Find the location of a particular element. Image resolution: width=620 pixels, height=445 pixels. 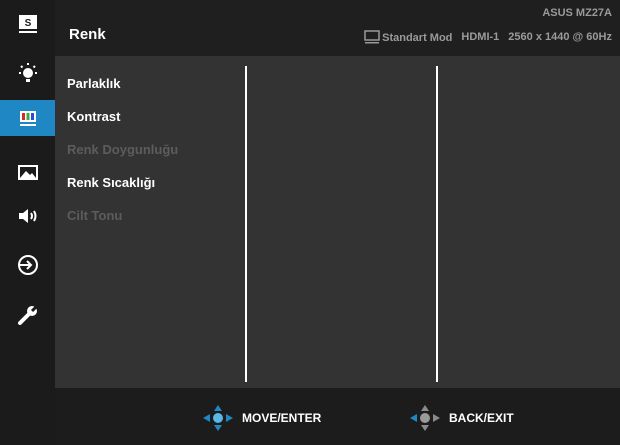

input-select-icon is located at coordinates (27, 265).